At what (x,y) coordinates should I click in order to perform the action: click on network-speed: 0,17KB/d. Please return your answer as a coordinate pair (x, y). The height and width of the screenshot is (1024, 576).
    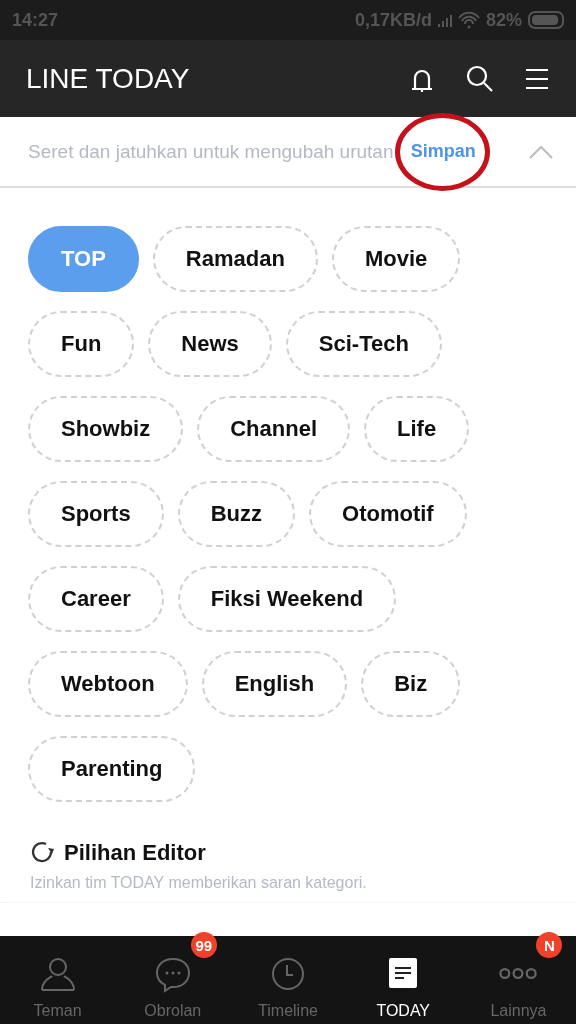
    Looking at the image, I should click on (393, 20).